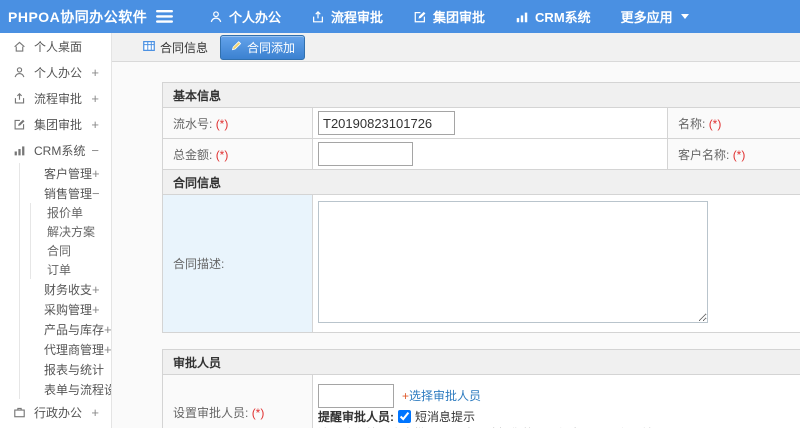 This screenshot has width=800, height=428. What do you see at coordinates (55, 72) in the screenshot?
I see `sidebar-item-personal-office: 个人办公 +` at bounding box center [55, 72].